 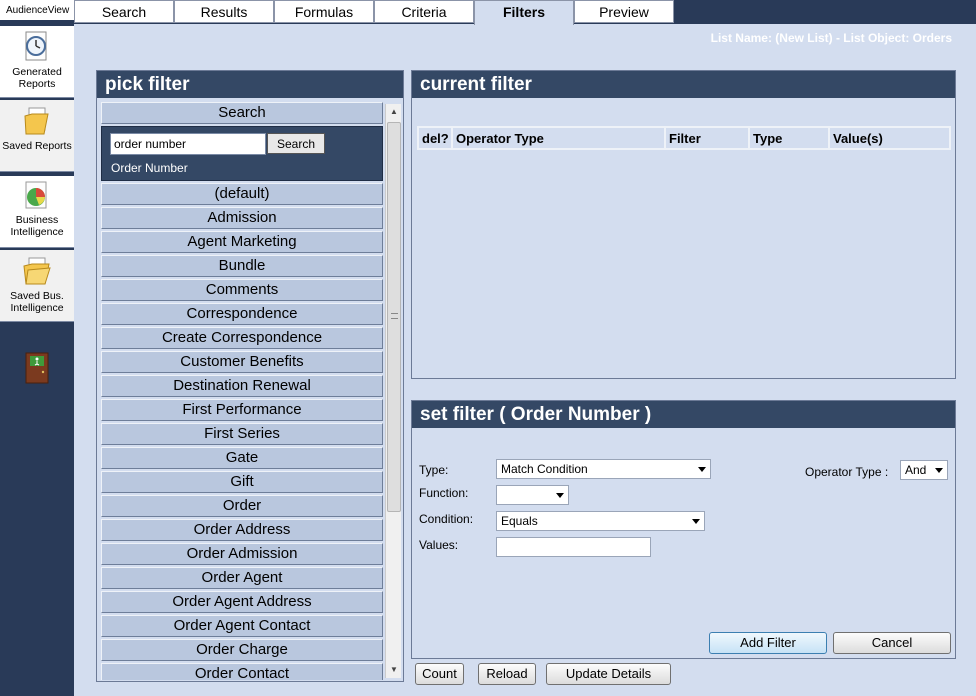 I want to click on search-result-item: Order Number, so click(x=149, y=168).